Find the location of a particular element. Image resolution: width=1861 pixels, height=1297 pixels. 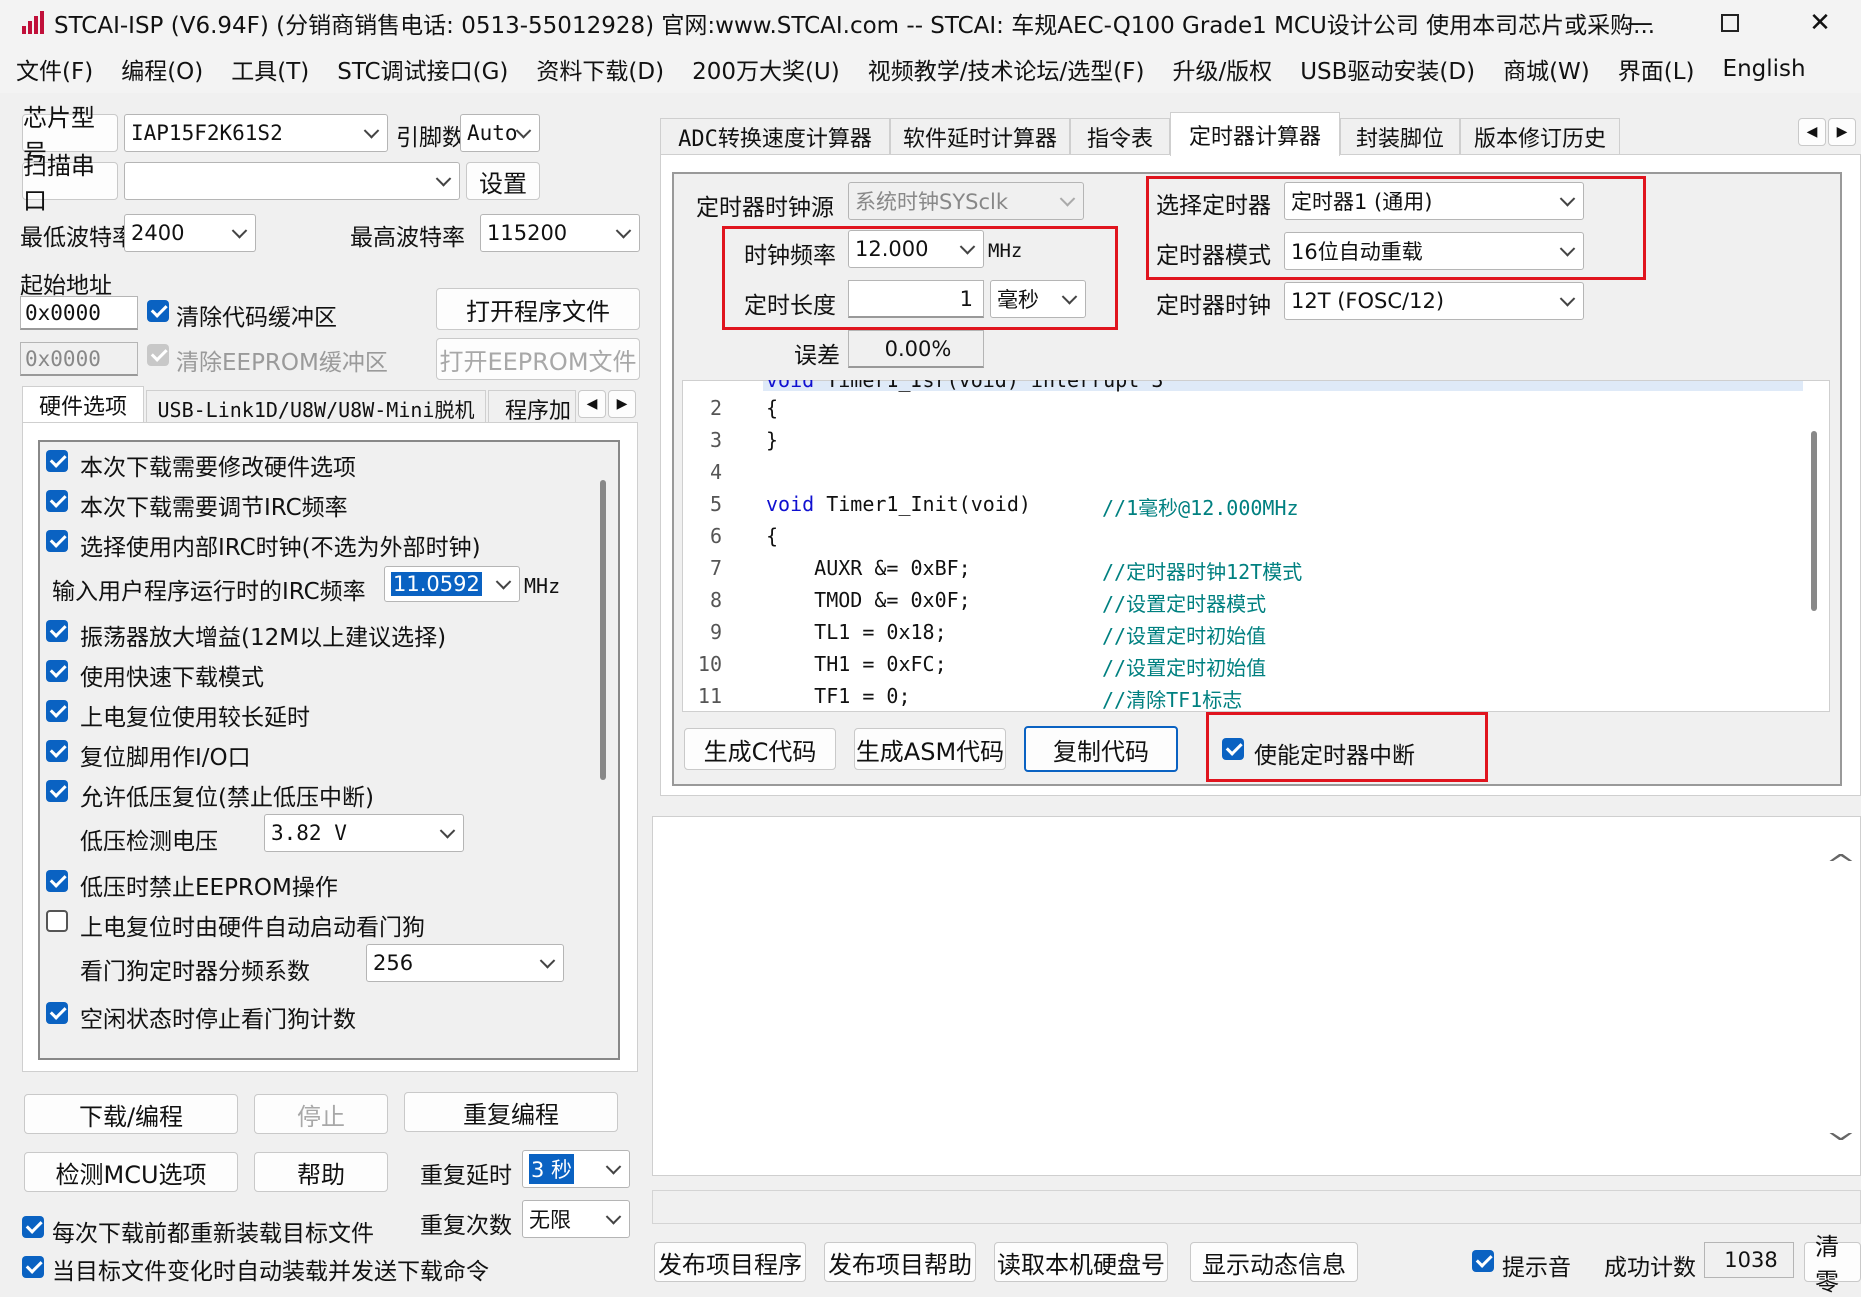

tab-program-load: 程序加 is located at coordinates (532, 408).